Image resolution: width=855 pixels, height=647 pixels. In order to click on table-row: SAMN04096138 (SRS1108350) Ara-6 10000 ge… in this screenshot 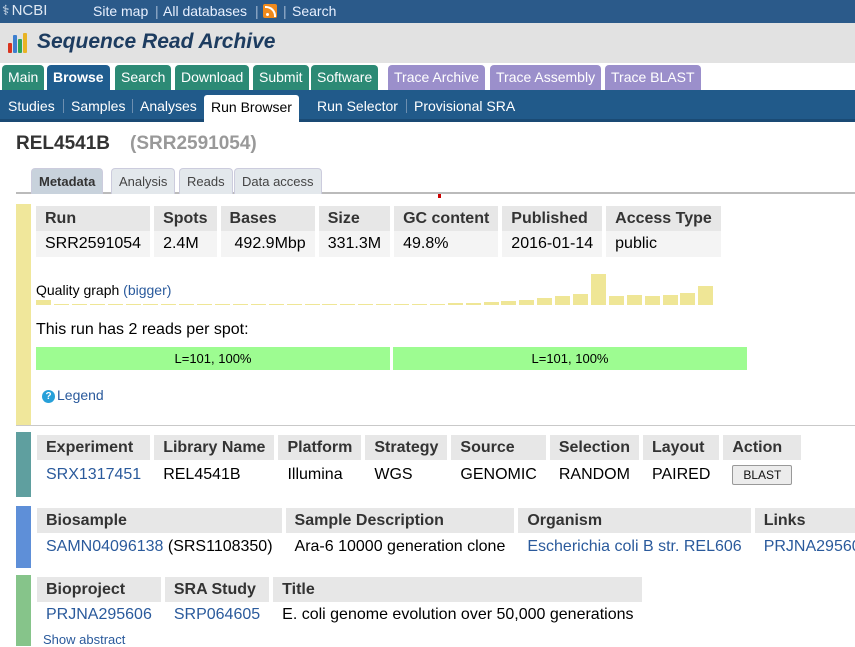, I will do `click(446, 547)`.